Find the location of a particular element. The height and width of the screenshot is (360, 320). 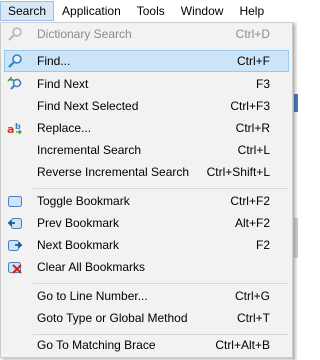

menu-item-shortcut: F3 is located at coordinates (262, 84).